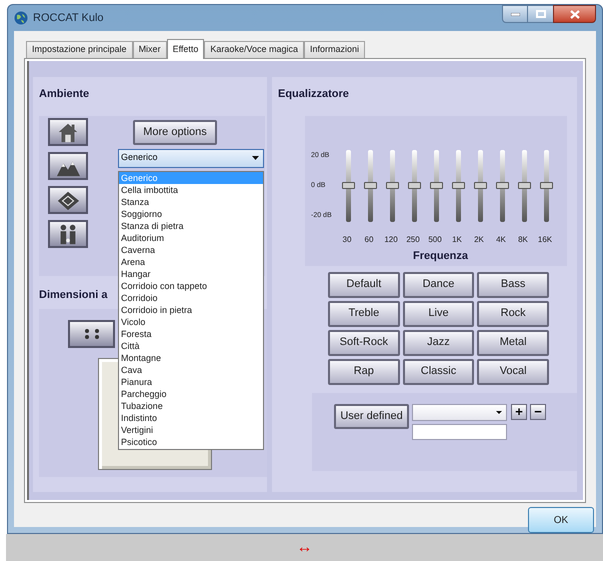 The width and height of the screenshot is (603, 561). Describe the element at coordinates (457, 240) in the screenshot. I see `frequency-label: 1K` at that location.